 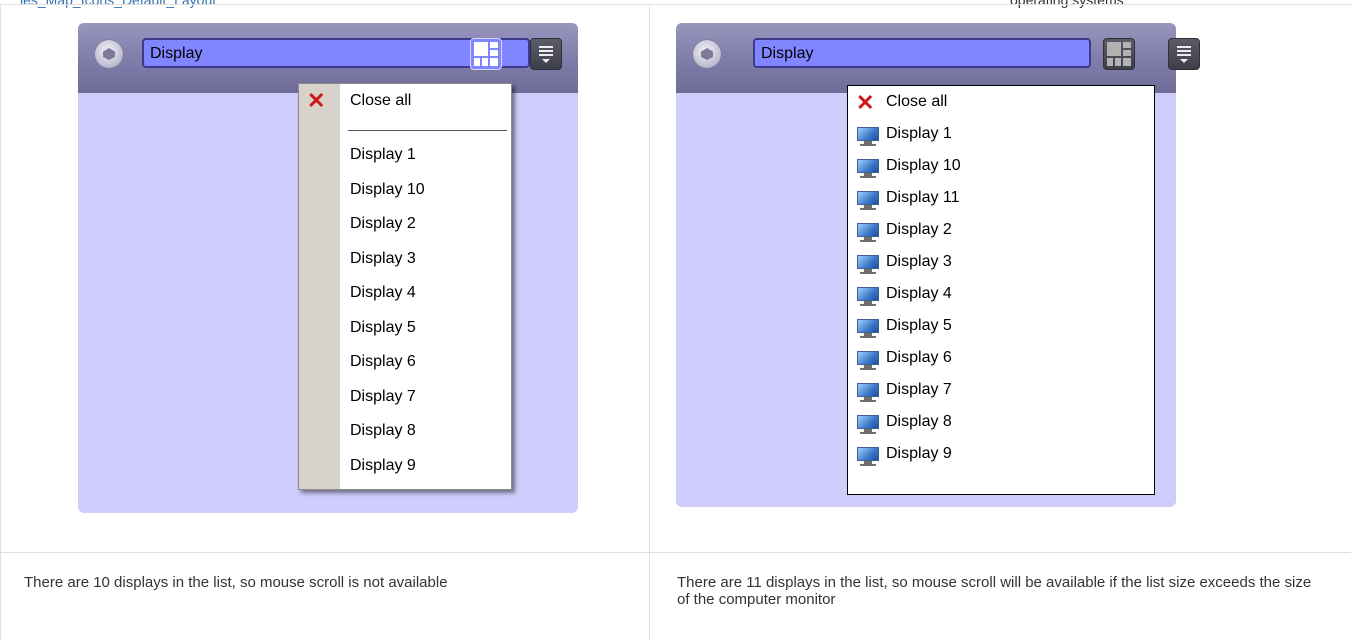 What do you see at coordinates (919, 421) in the screenshot?
I see `list-item-label: Display 8` at bounding box center [919, 421].